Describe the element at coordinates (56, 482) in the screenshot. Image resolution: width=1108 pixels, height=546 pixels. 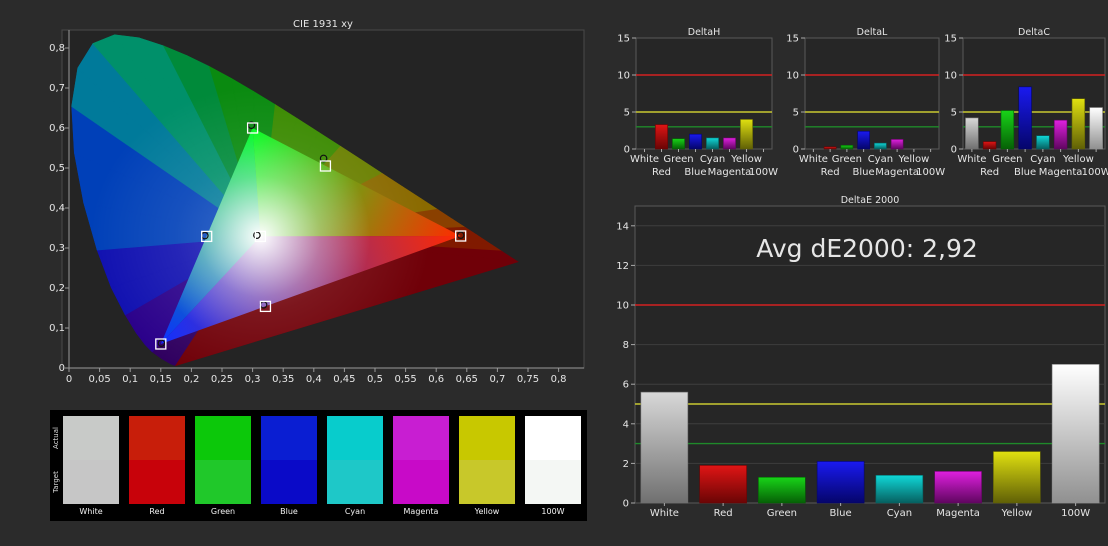
I see `target-label: Target` at that location.